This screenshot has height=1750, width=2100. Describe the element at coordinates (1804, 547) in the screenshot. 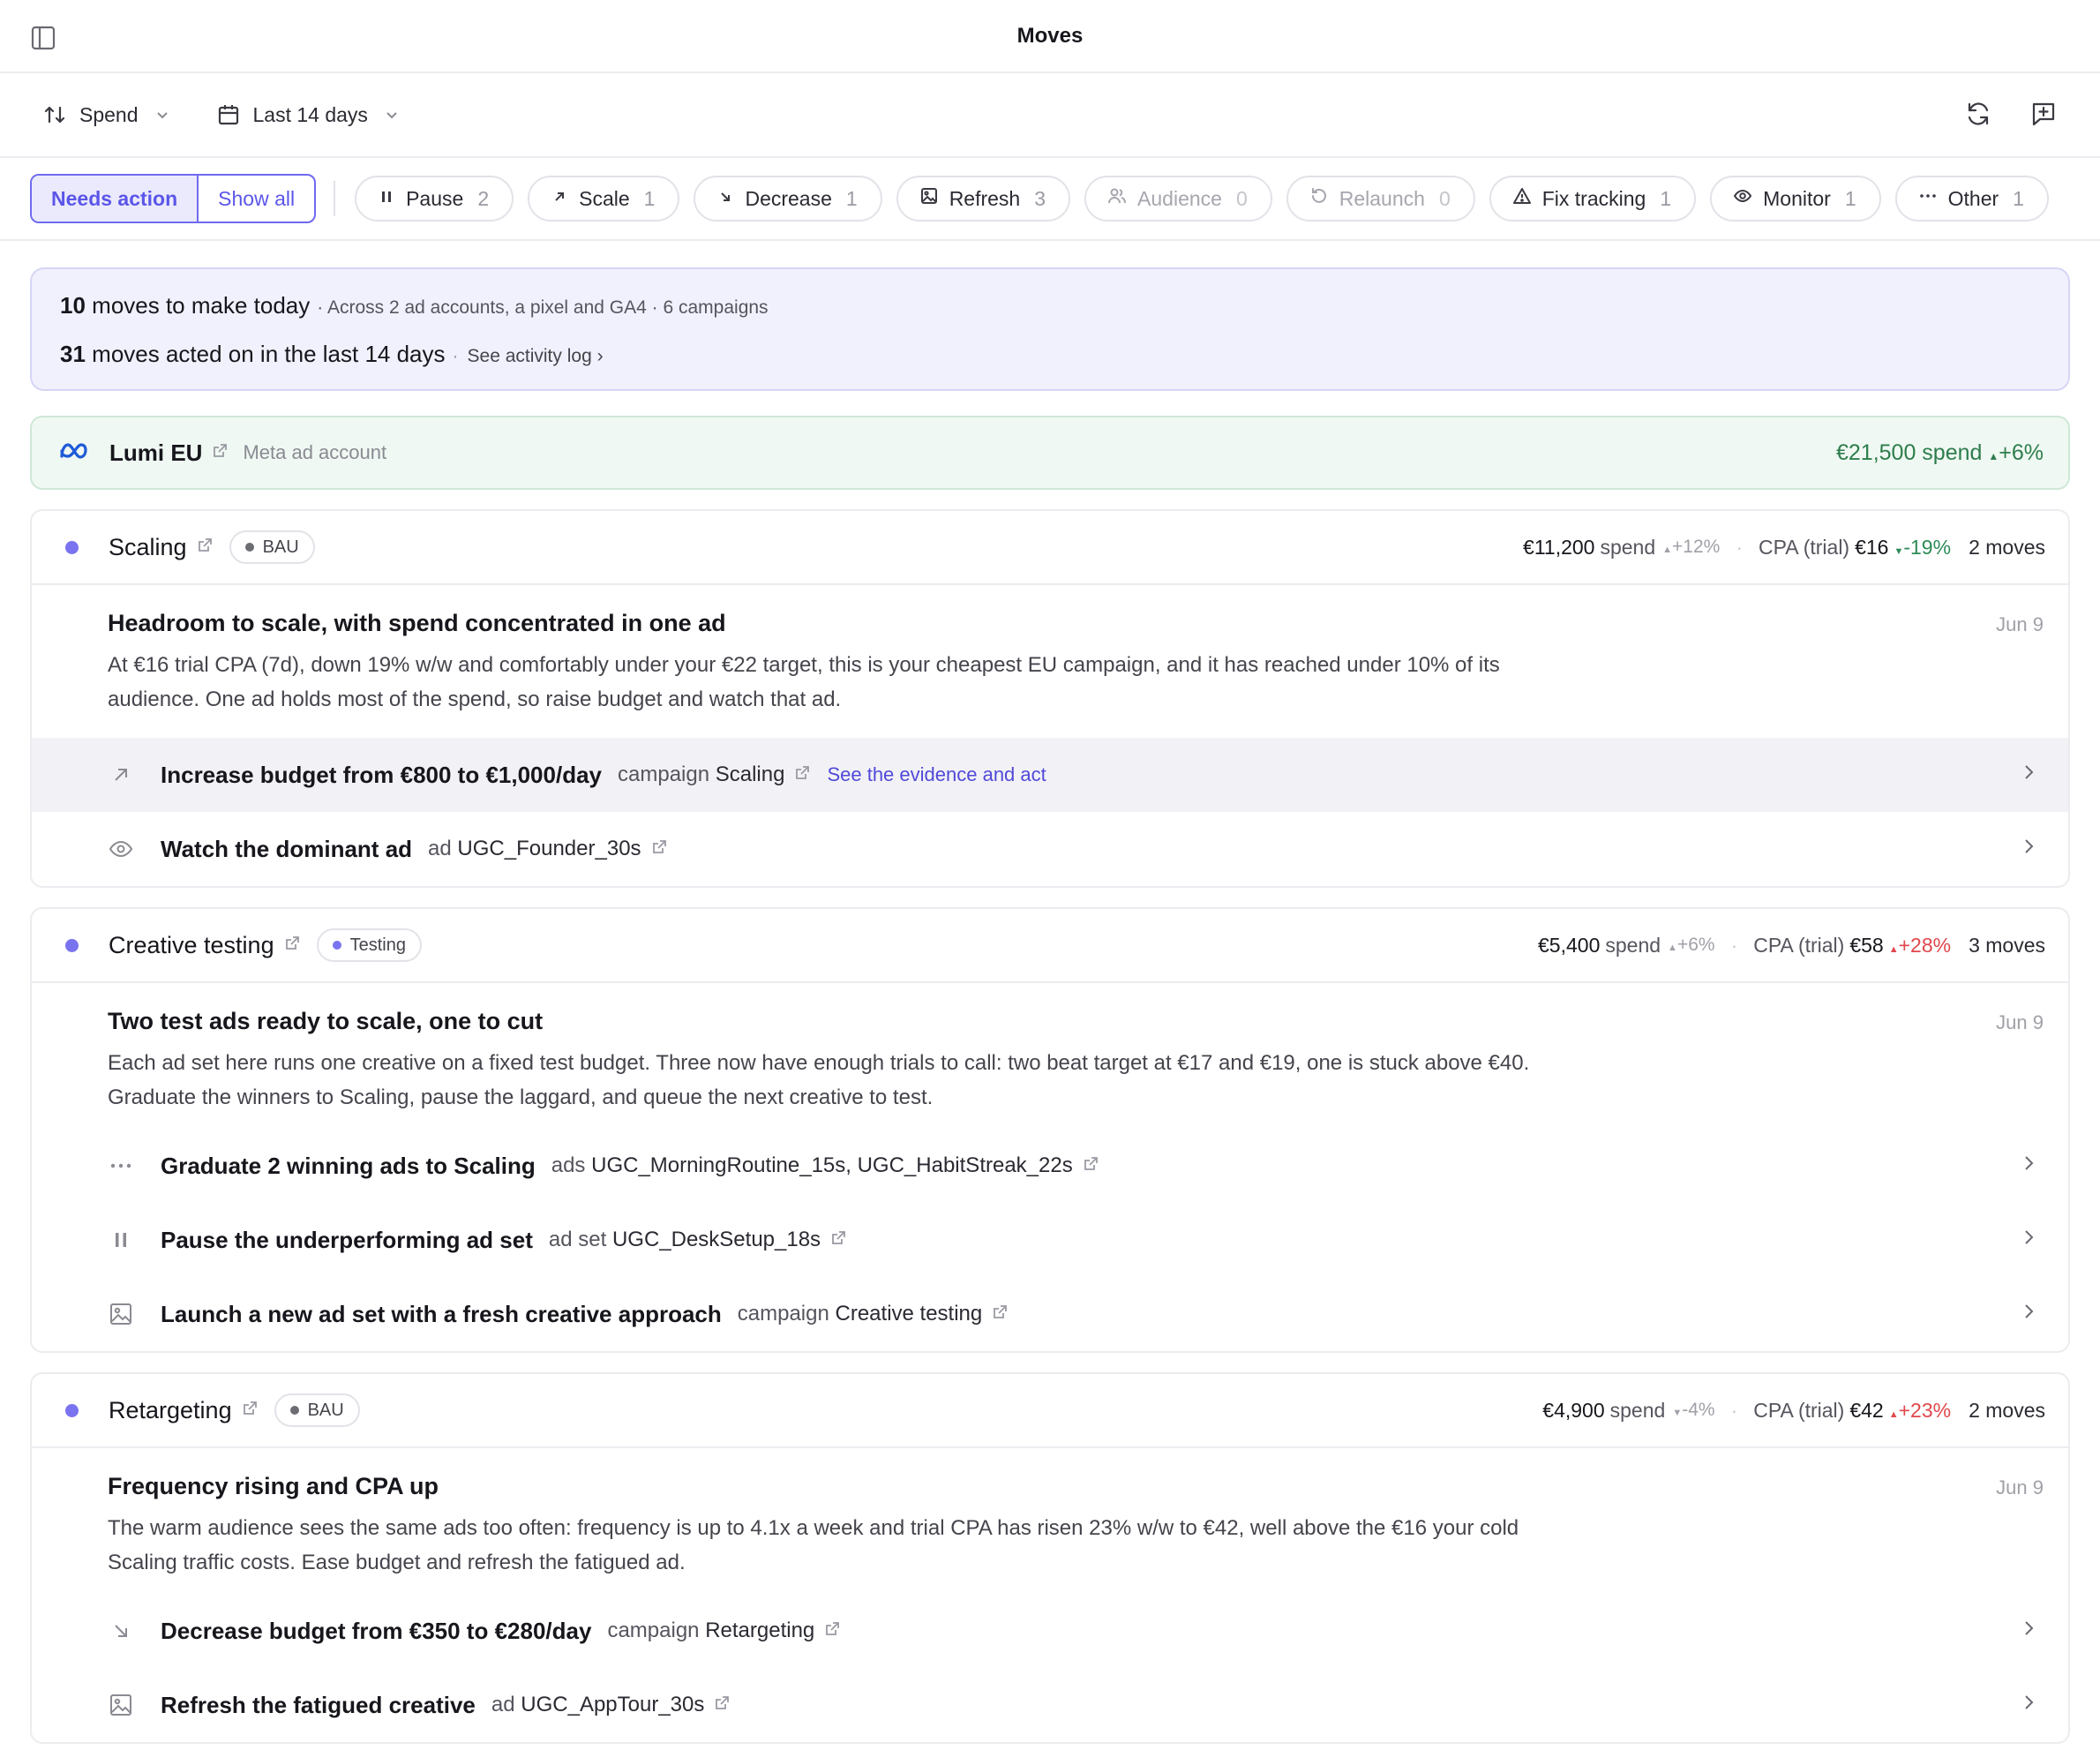

I see `cpa-label: CPA (trial)` at that location.